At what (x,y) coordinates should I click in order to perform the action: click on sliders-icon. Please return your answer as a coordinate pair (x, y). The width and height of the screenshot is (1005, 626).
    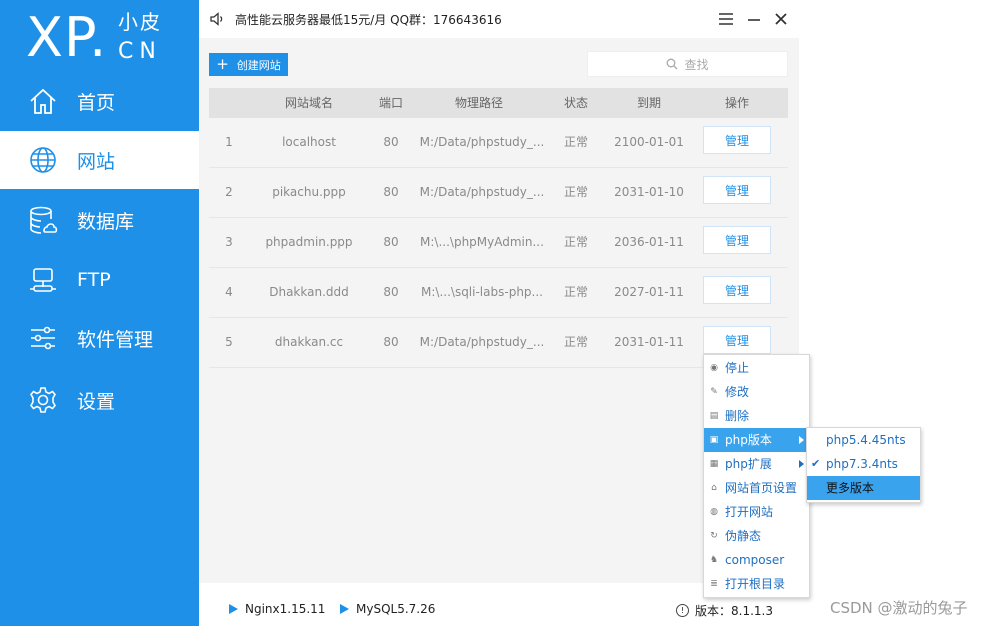
    Looking at the image, I should click on (43, 338).